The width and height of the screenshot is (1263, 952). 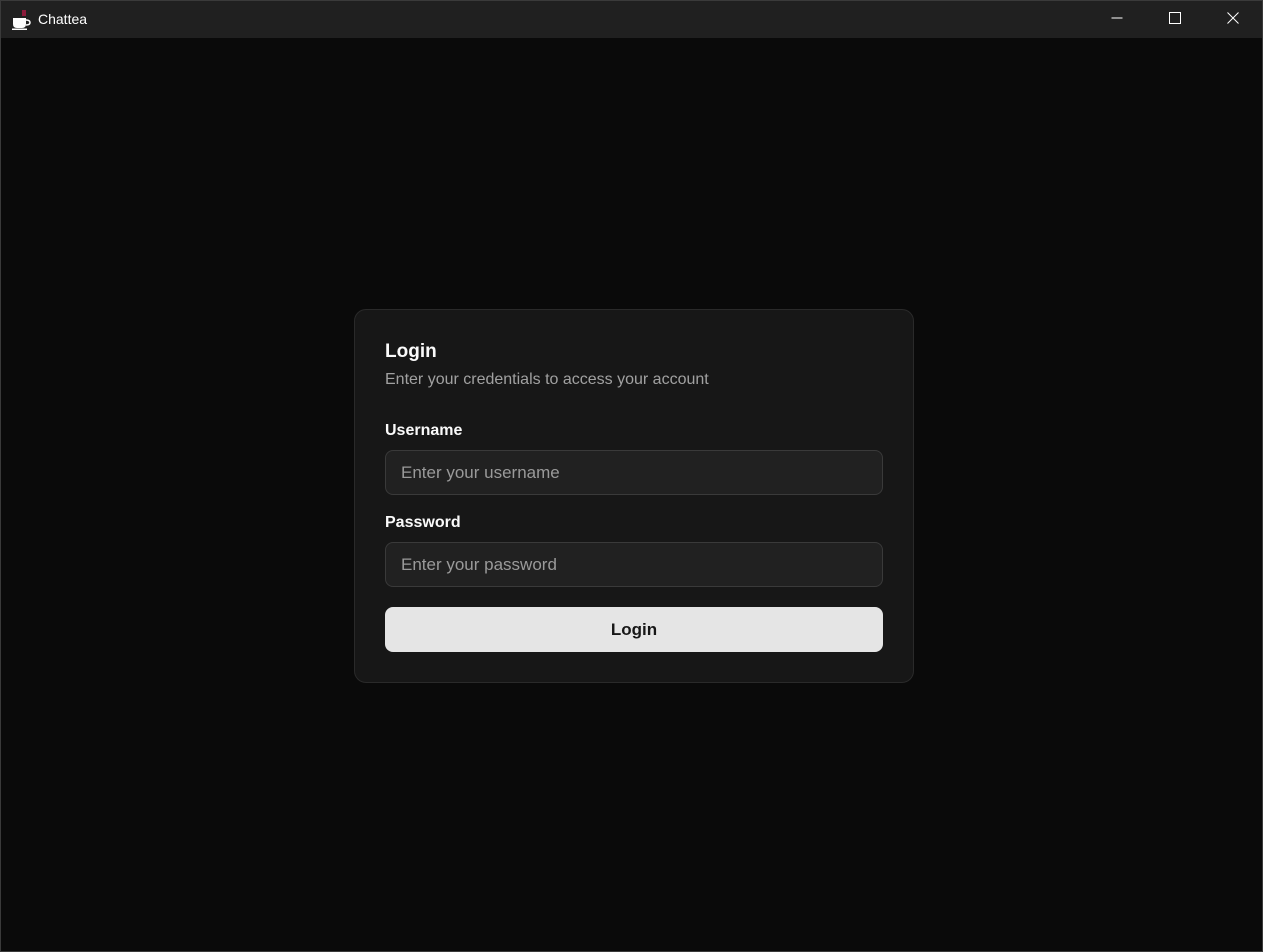 I want to click on minimize-icon, so click(x=1117, y=20).